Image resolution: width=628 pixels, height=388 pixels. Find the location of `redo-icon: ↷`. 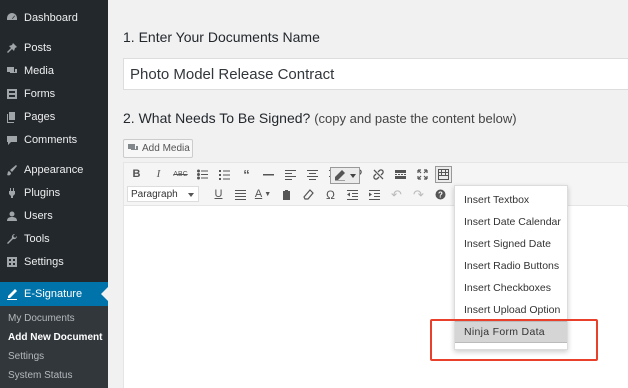

redo-icon: ↷ is located at coordinates (418, 194).